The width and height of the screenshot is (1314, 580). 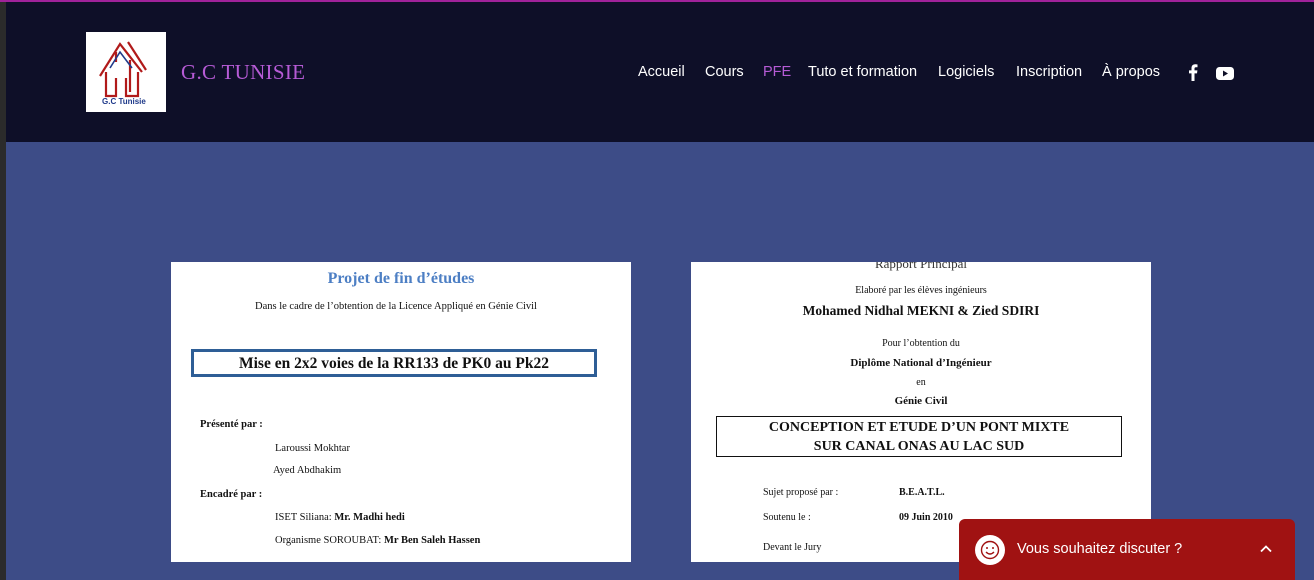 I want to click on house-logo-icon: G.C Tunisie, so click(x=123, y=73).